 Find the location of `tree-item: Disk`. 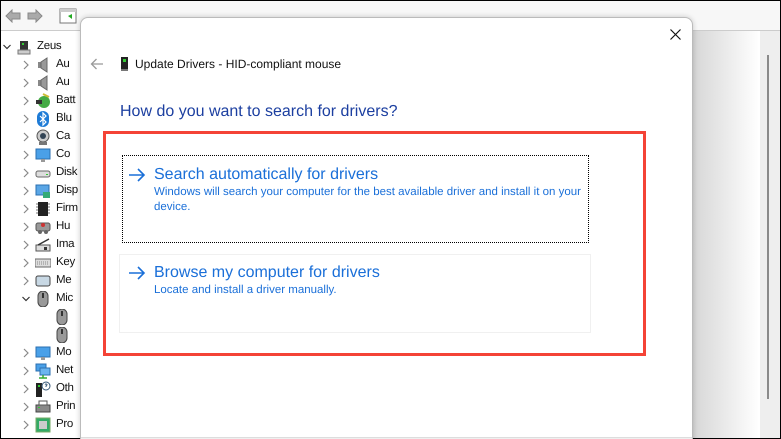

tree-item: Disk is located at coordinates (67, 173).